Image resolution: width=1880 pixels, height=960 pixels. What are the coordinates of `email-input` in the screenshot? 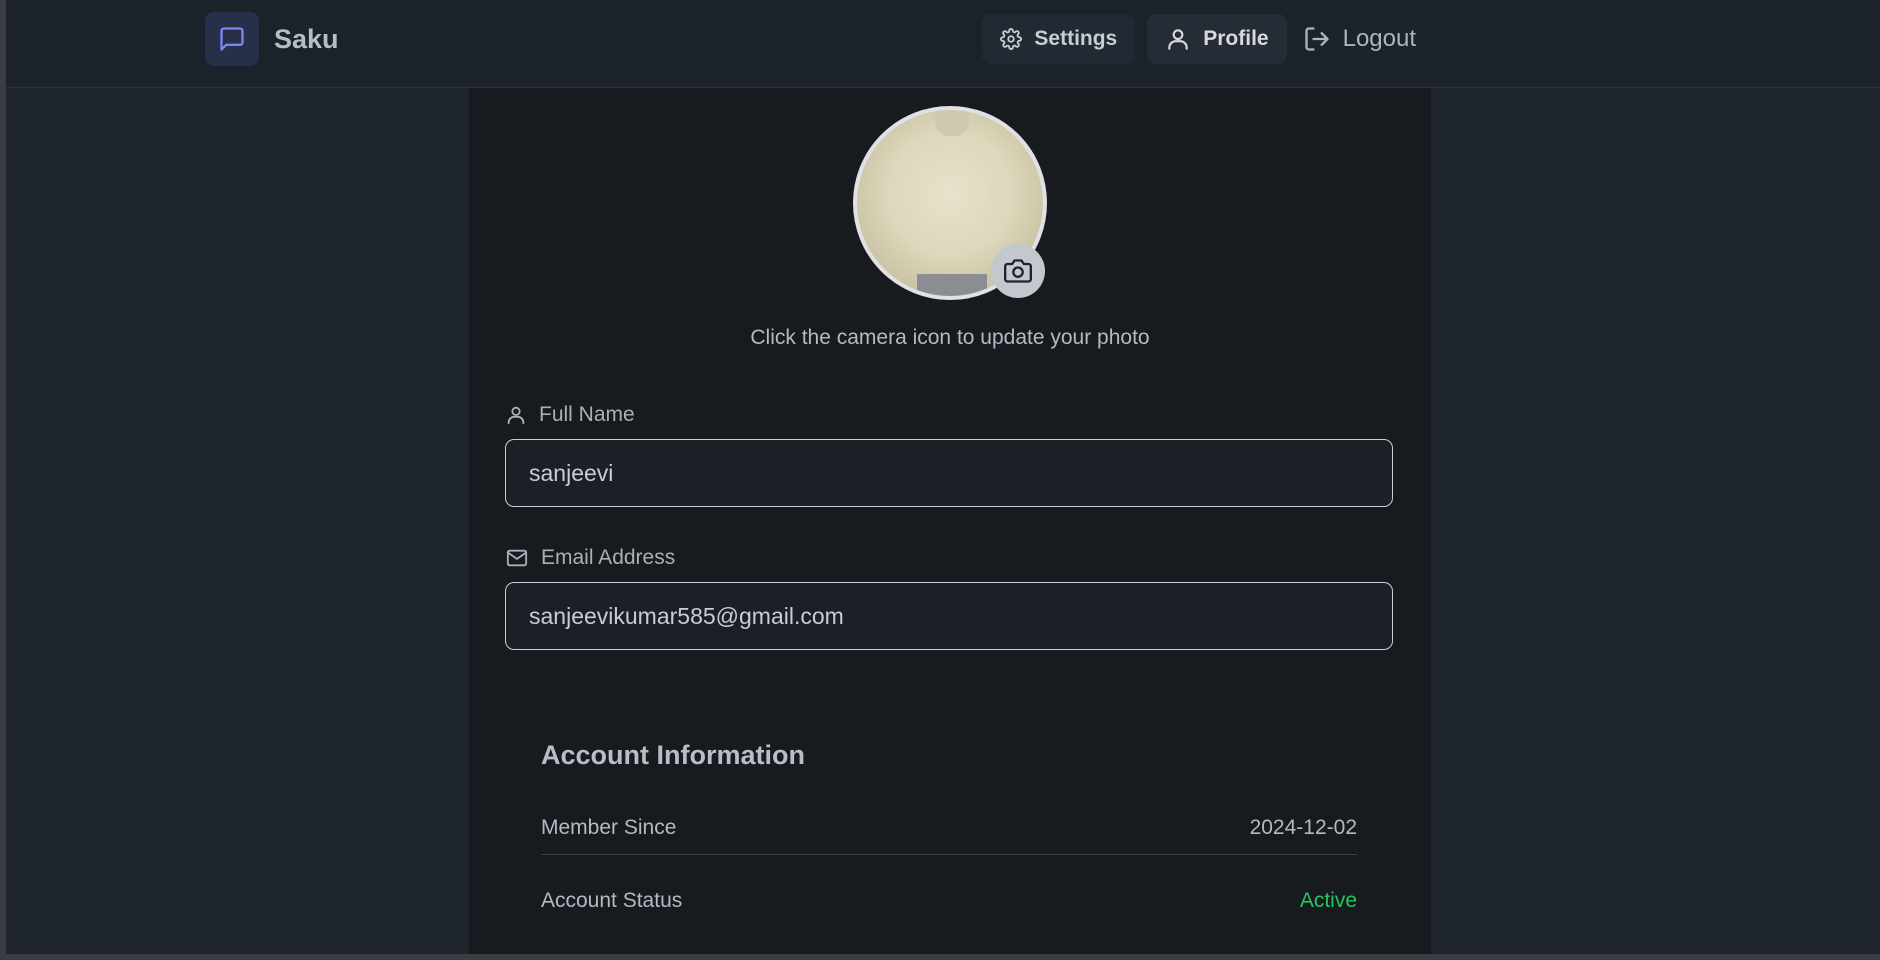 It's located at (949, 616).